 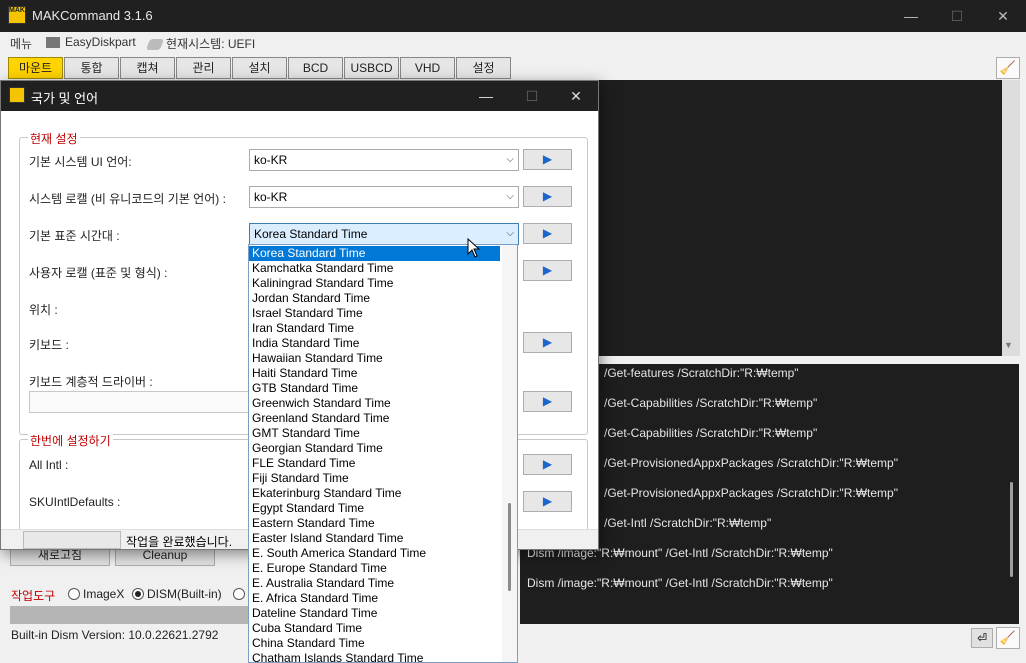 What do you see at coordinates (547, 501) in the screenshot?
I see `apply-sku-defaults-button: ▶` at bounding box center [547, 501].